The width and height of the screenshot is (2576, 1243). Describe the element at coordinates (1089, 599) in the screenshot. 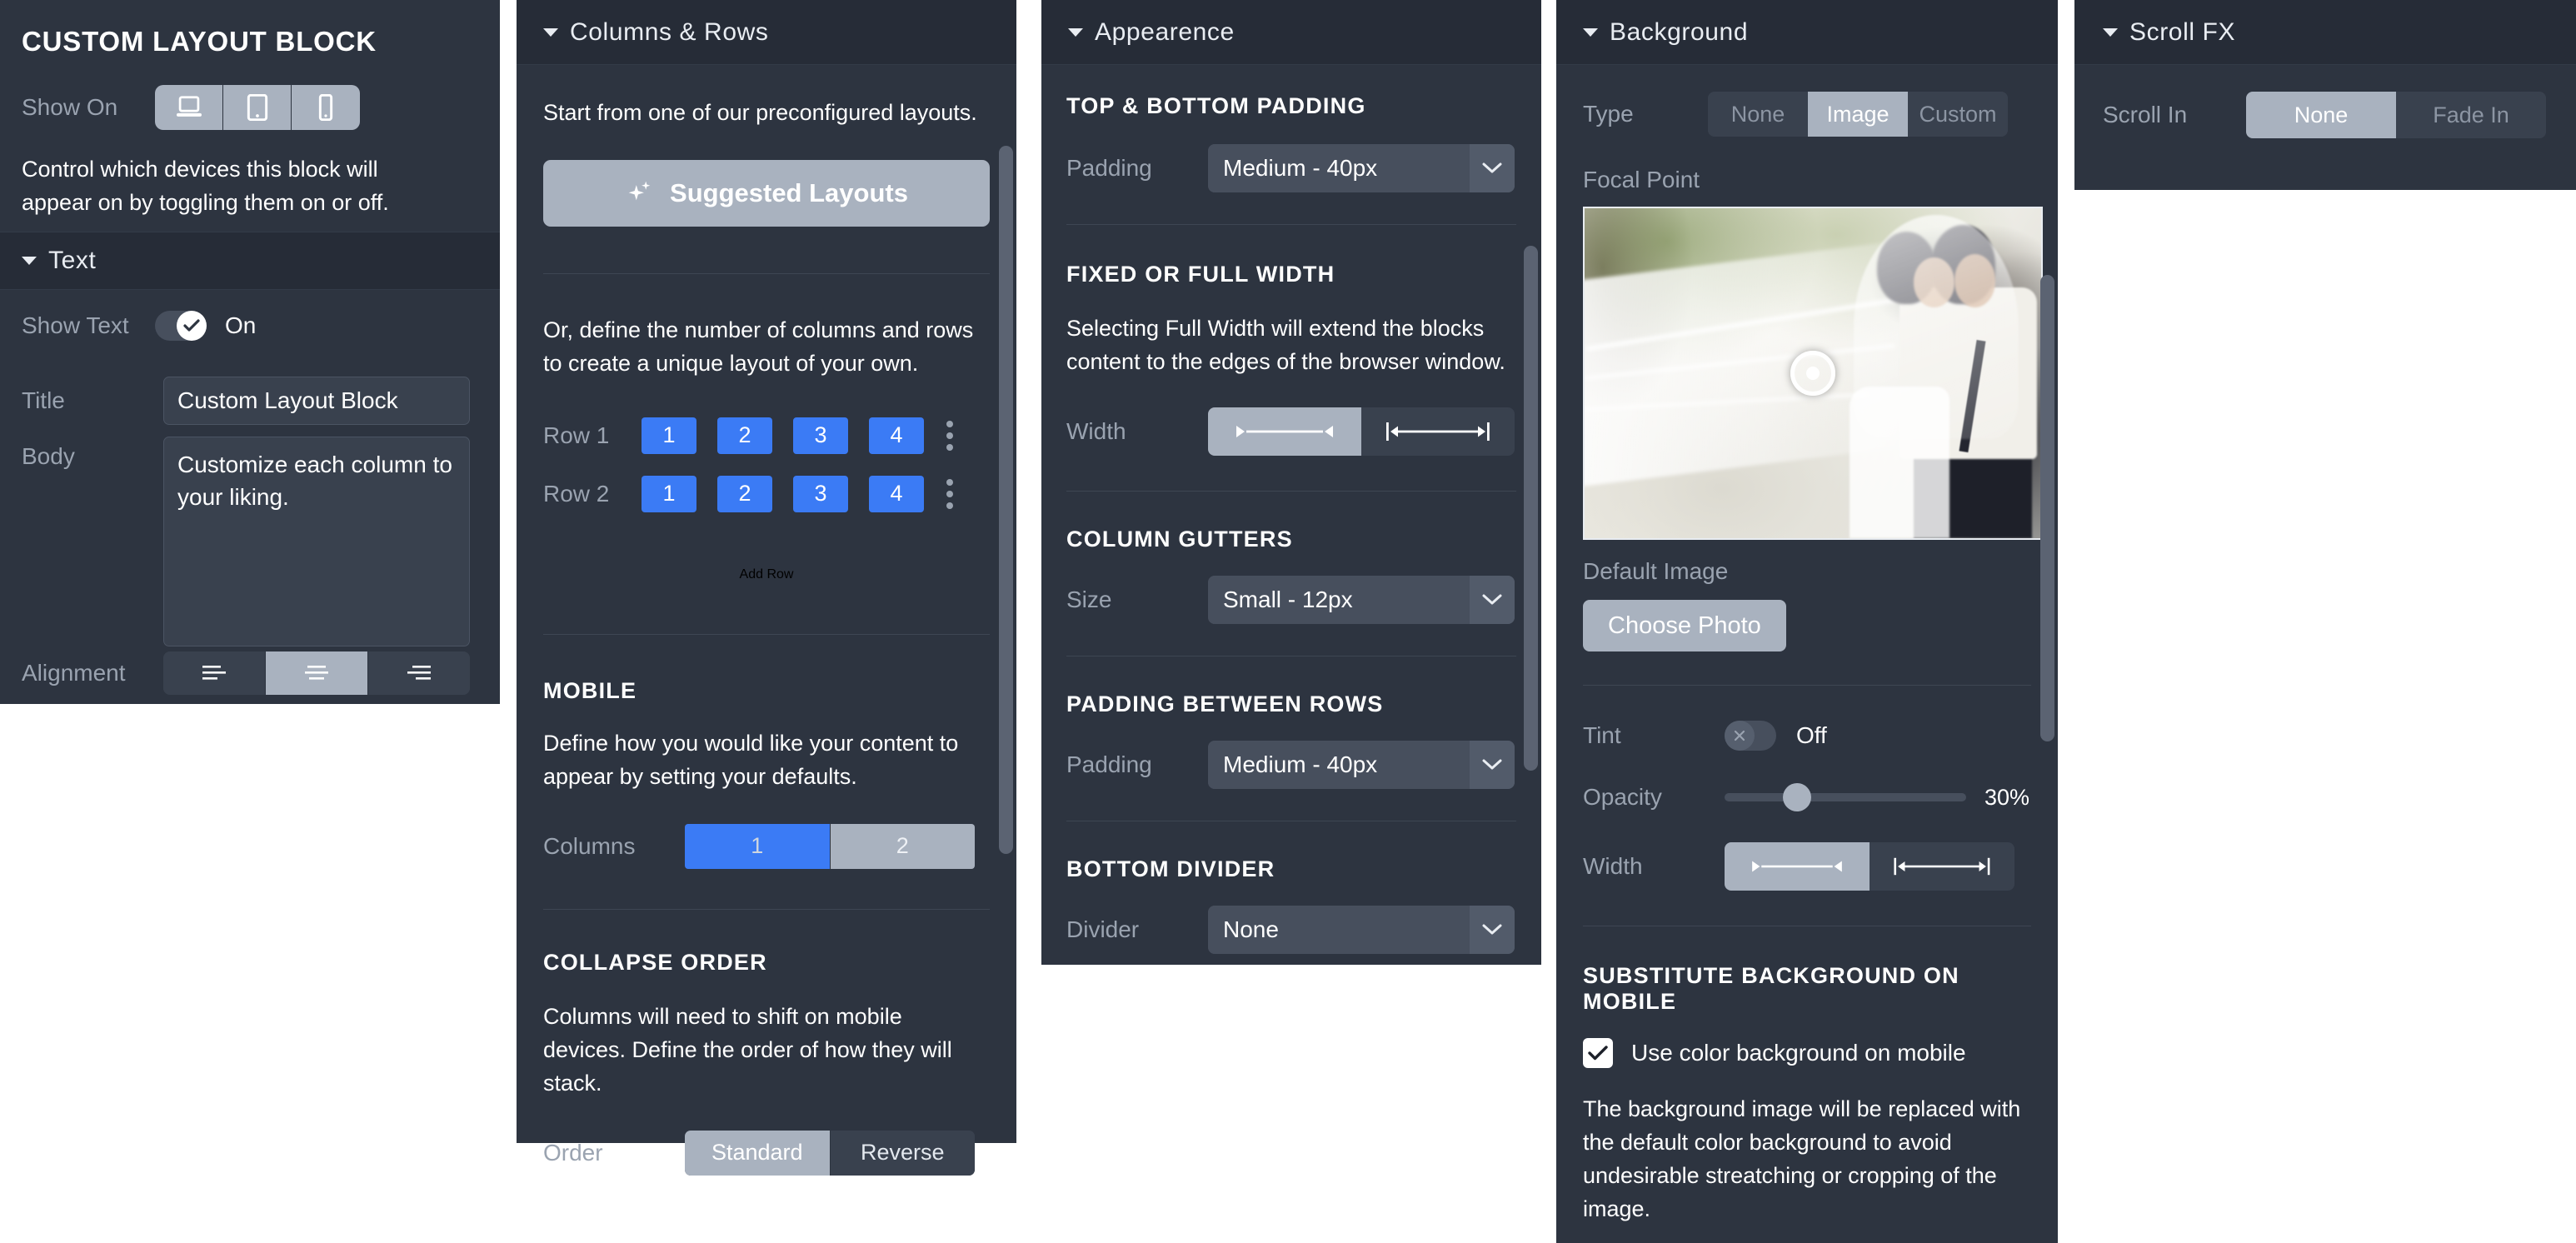

I see `size-label: Size` at that location.